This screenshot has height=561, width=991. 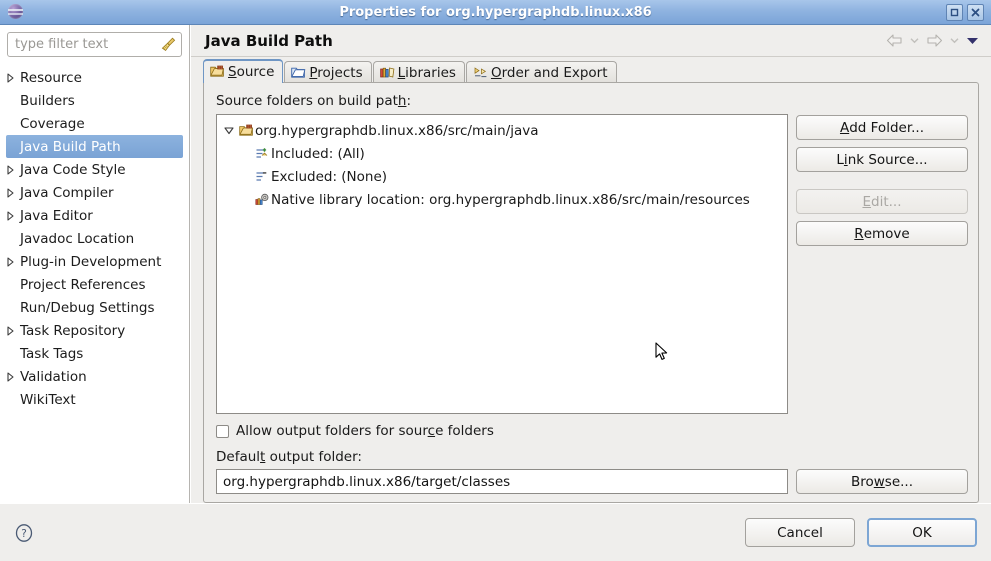 I want to click on sidebar-item-task-tags: Task Tags, so click(x=94, y=353).